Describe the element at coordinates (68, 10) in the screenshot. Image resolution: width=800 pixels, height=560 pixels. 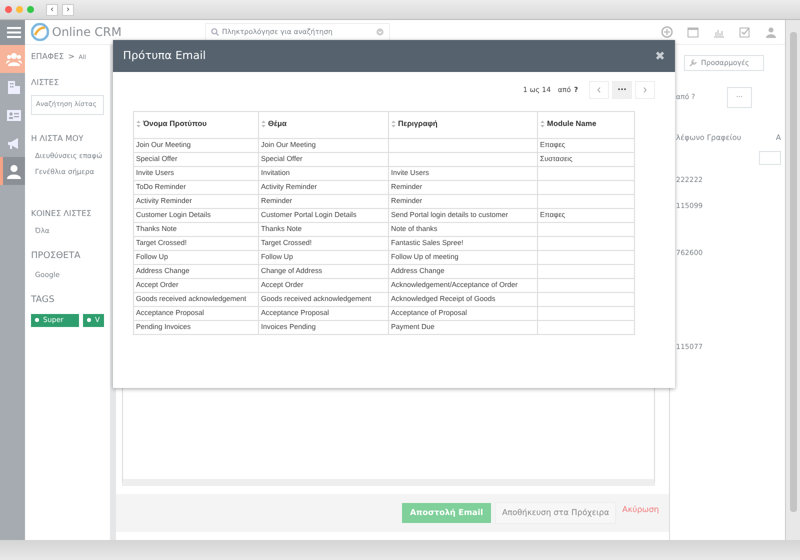
I see `forward-button: ›` at that location.